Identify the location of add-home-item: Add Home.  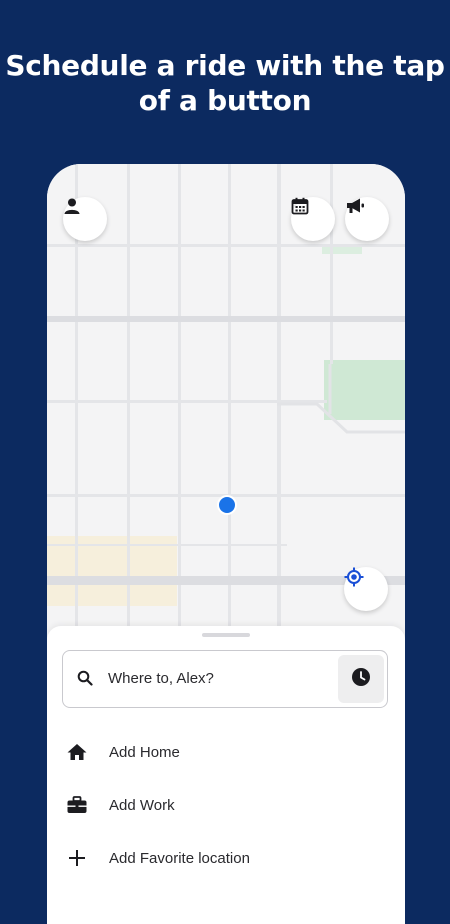
(226, 752).